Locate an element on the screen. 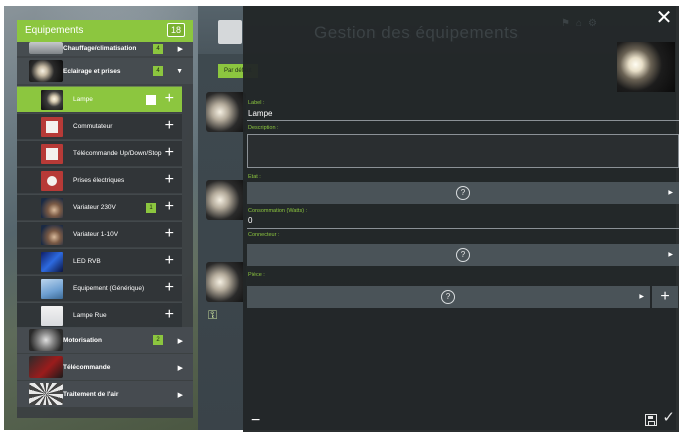  chevron-down-icon: ▼ is located at coordinates (179, 71).